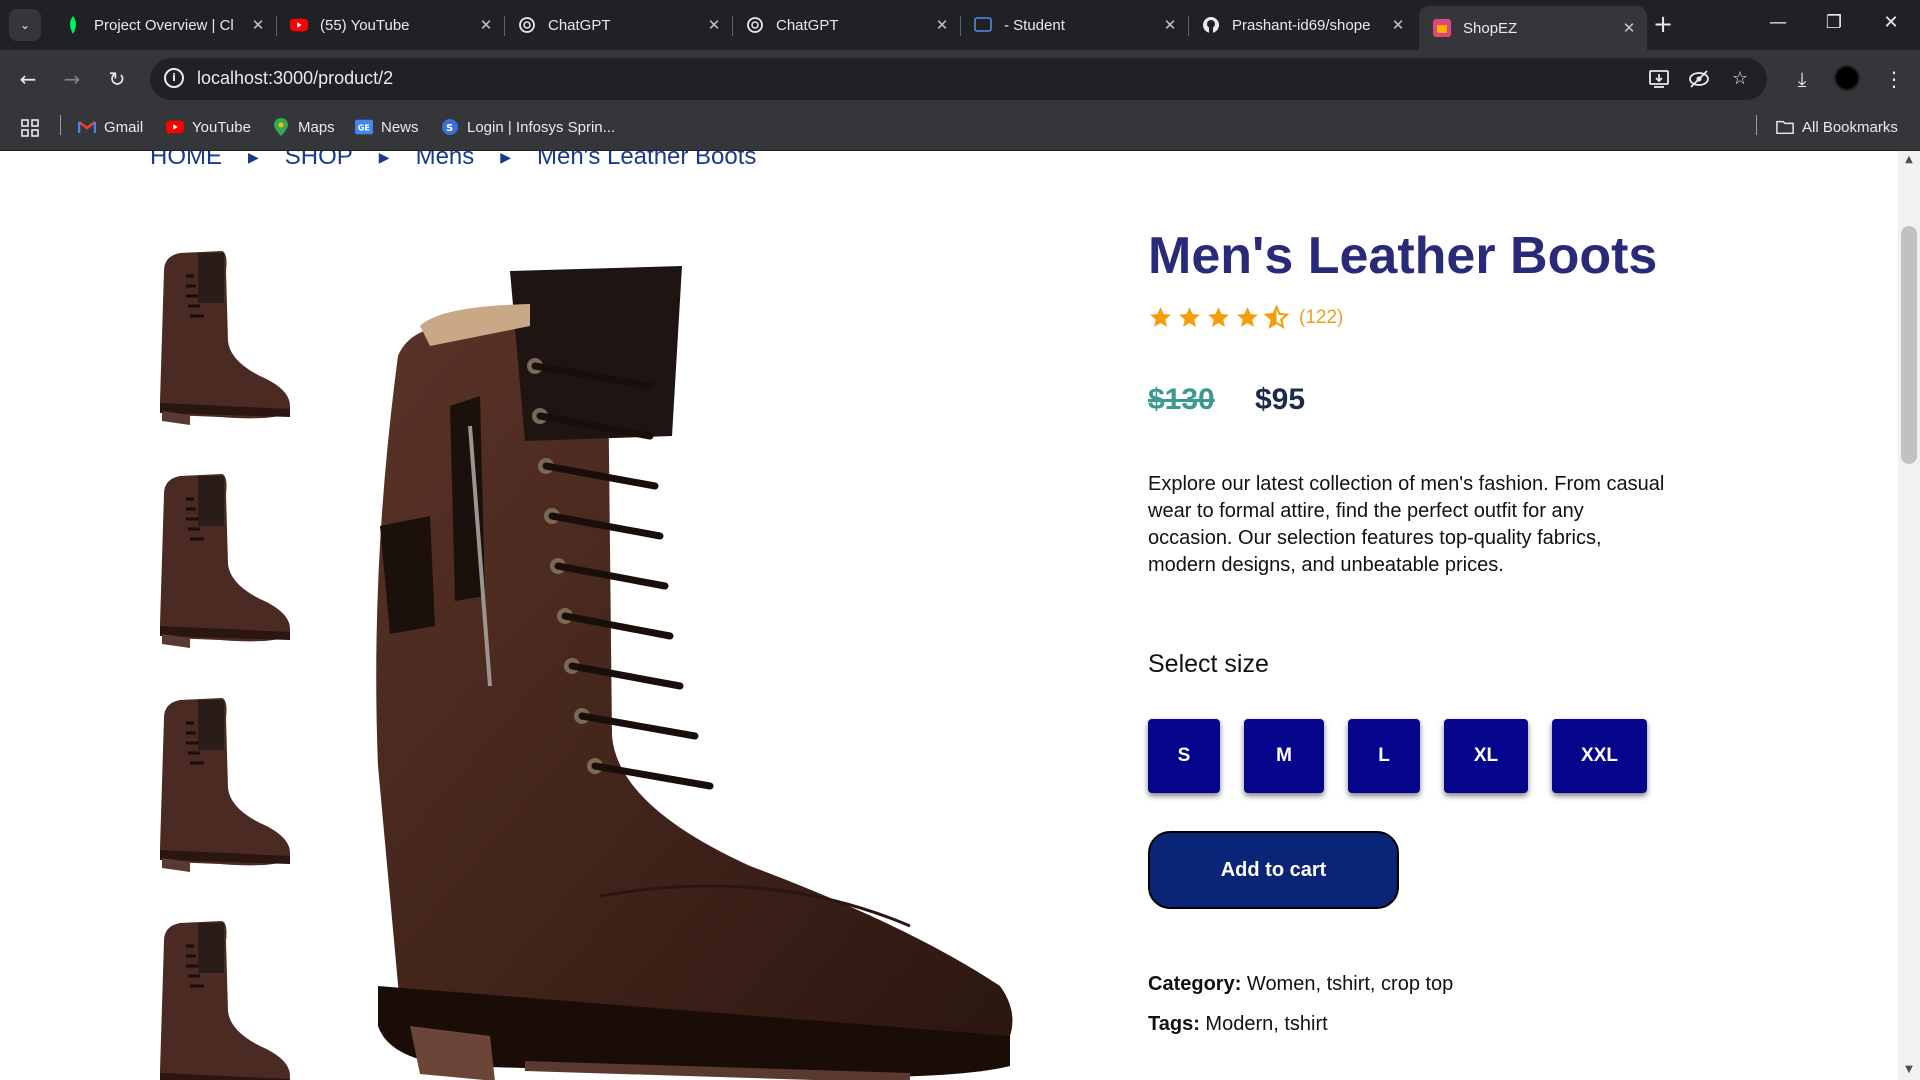 The height and width of the screenshot is (1080, 1920). Describe the element at coordinates (1847, 78) in the screenshot. I see `profile-avatar` at that location.